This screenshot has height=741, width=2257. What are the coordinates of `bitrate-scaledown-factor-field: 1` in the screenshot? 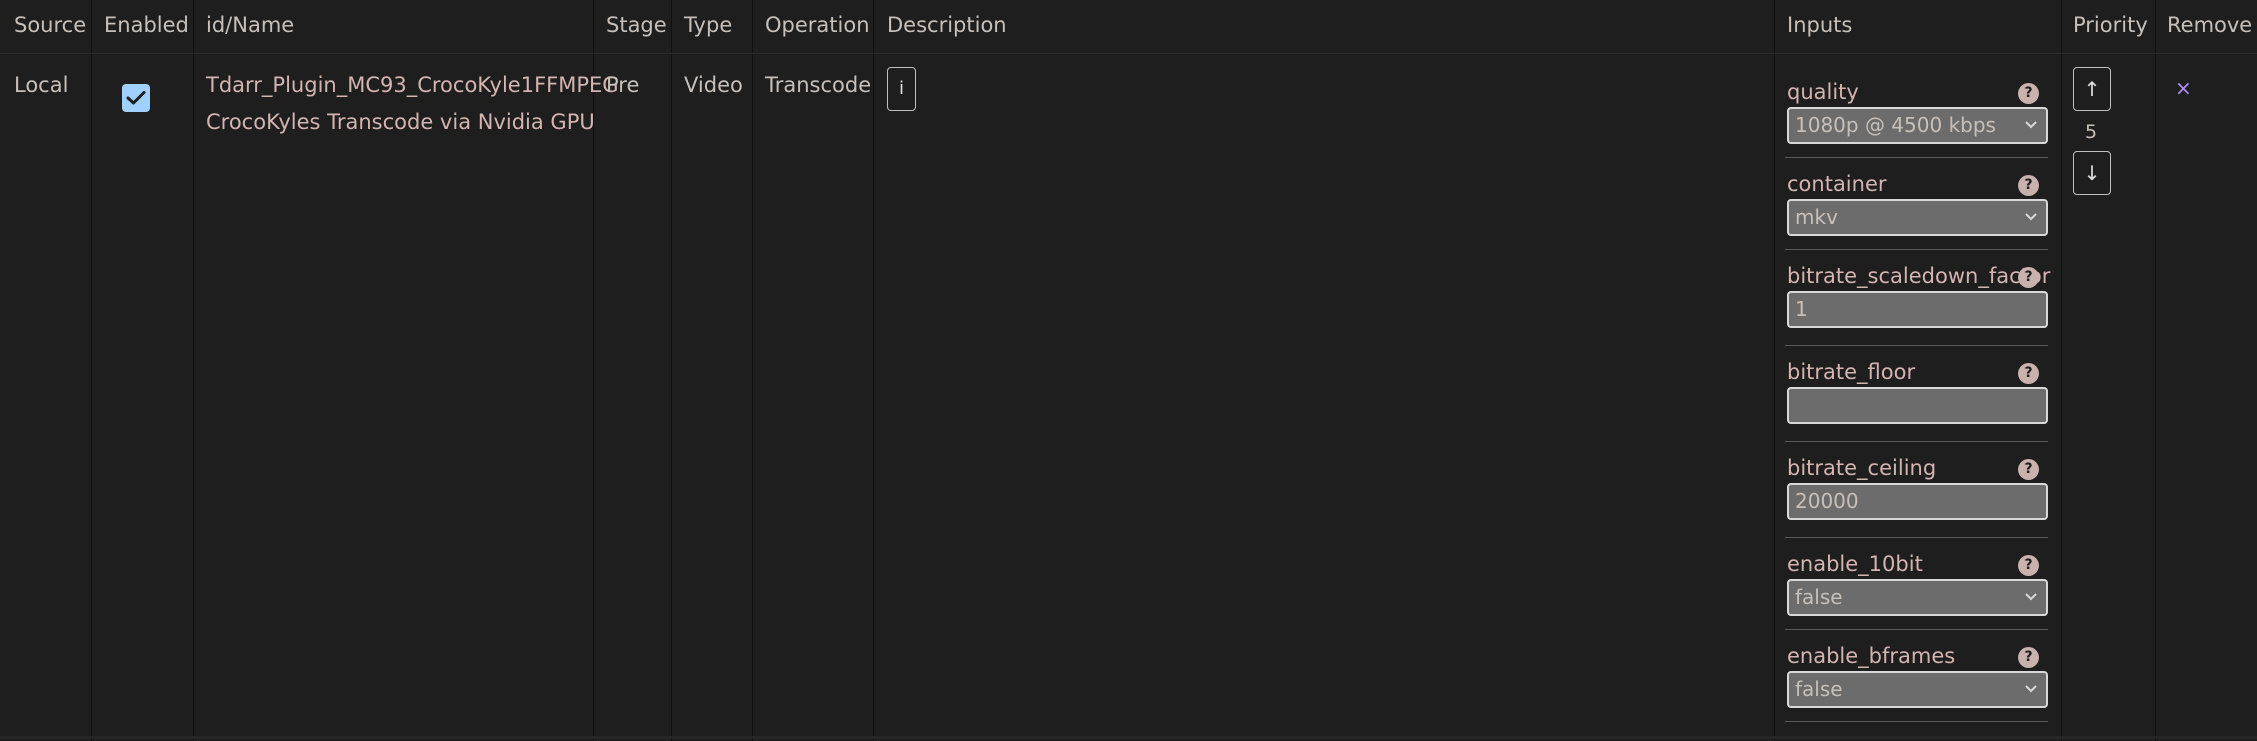 It's located at (1917, 309).